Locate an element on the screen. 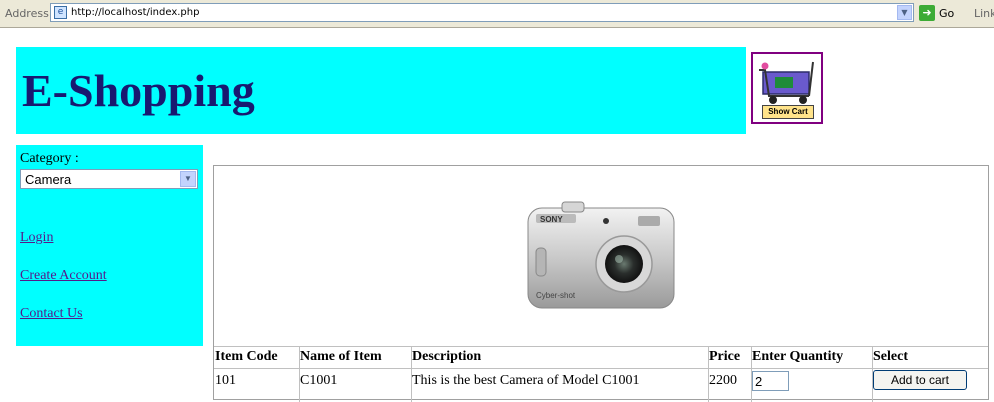 The image size is (994, 402). col-price: Price 2200 is located at coordinates (730, 374).